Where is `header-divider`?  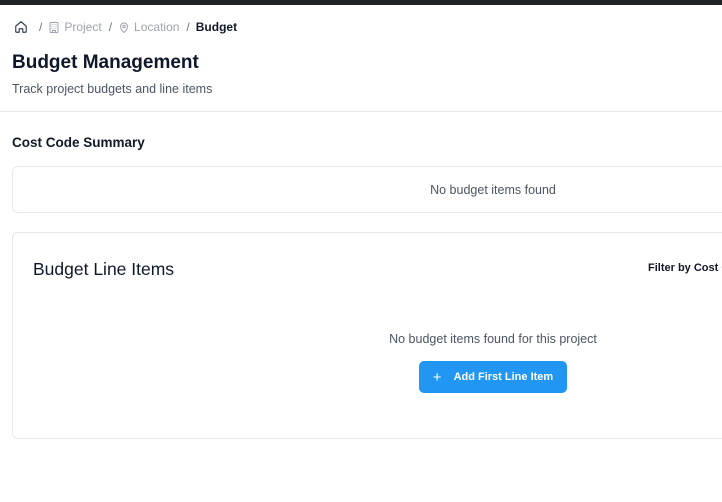 header-divider is located at coordinates (361, 111).